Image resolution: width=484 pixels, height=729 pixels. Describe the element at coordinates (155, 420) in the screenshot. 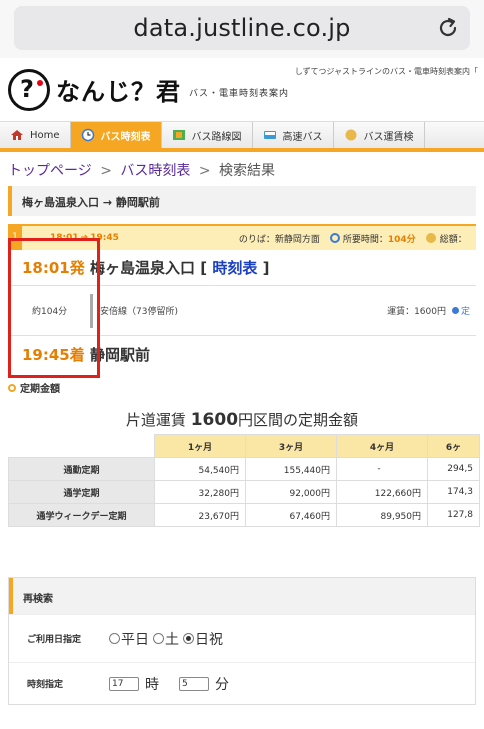

I see `pass-caption-pre: 片道運賃` at that location.